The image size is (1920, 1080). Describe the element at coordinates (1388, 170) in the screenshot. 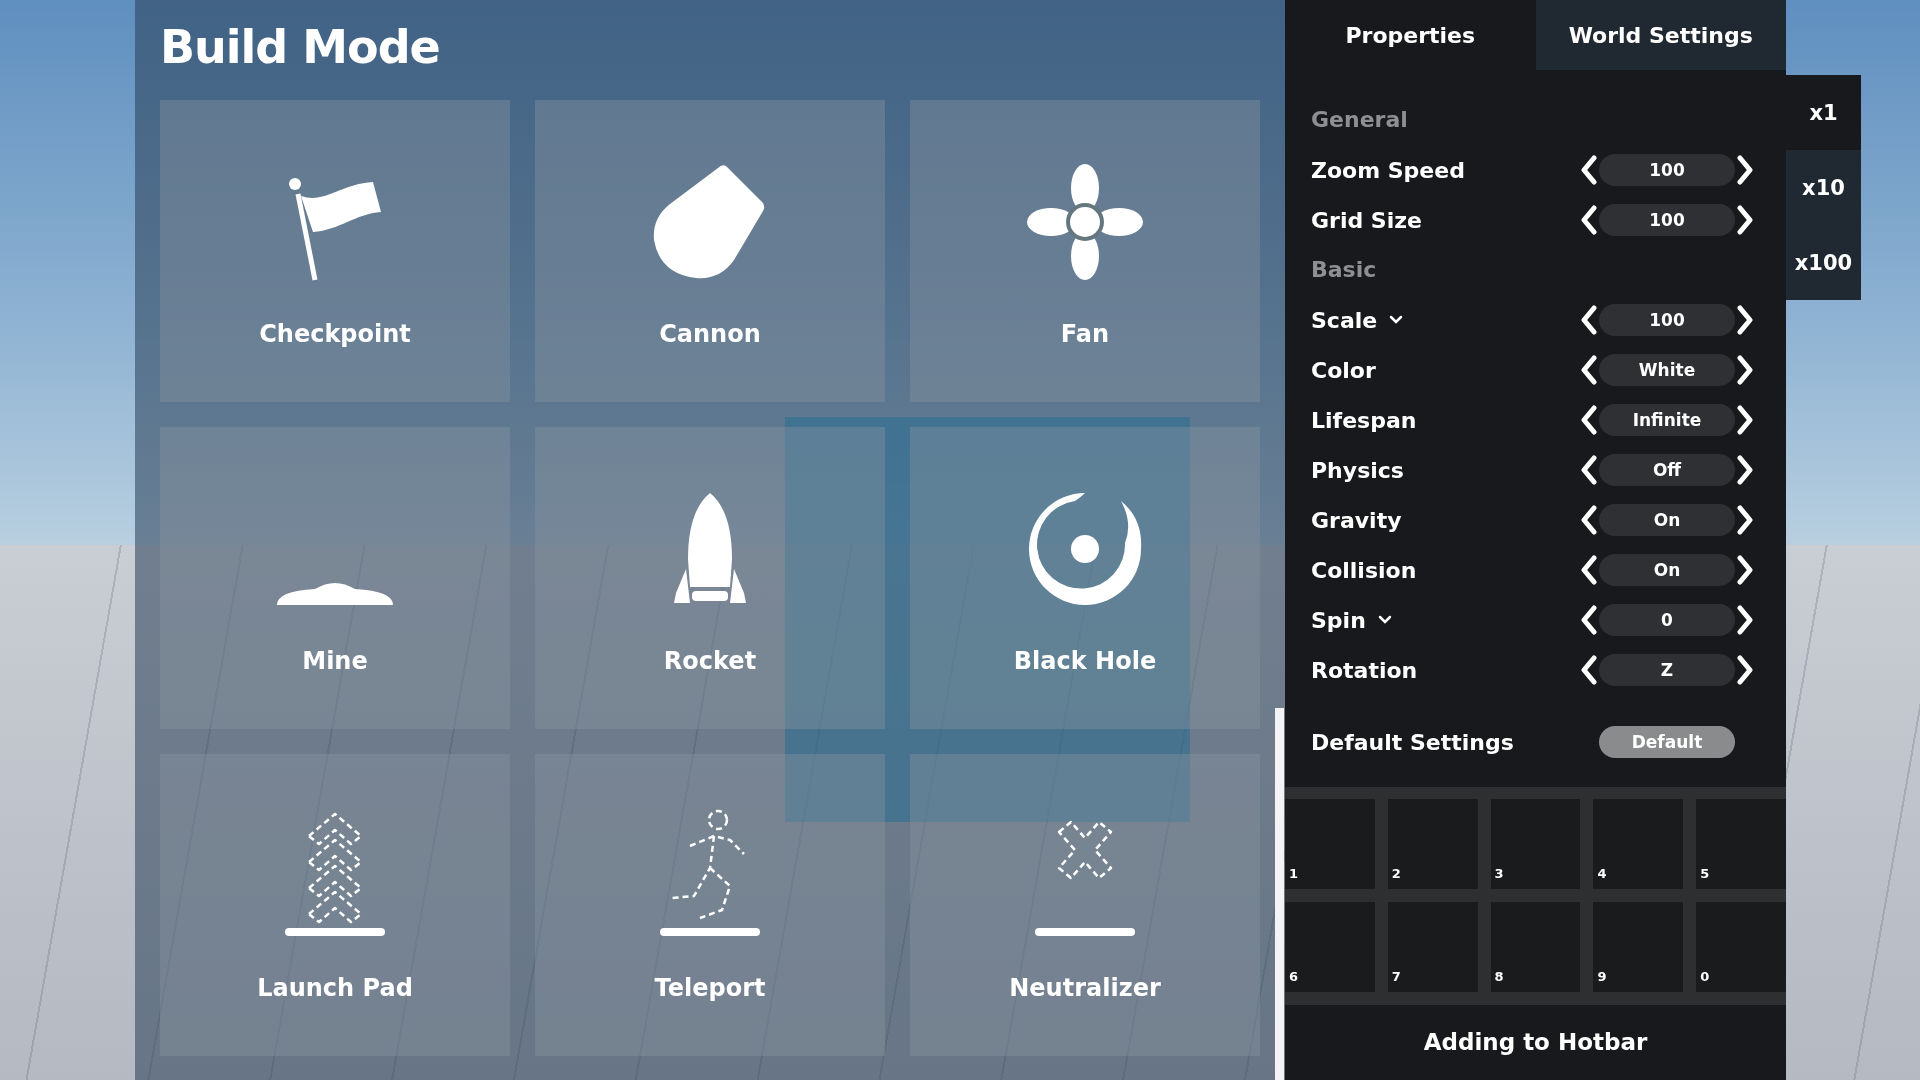

I see `setting-label: Zoom Speed` at that location.